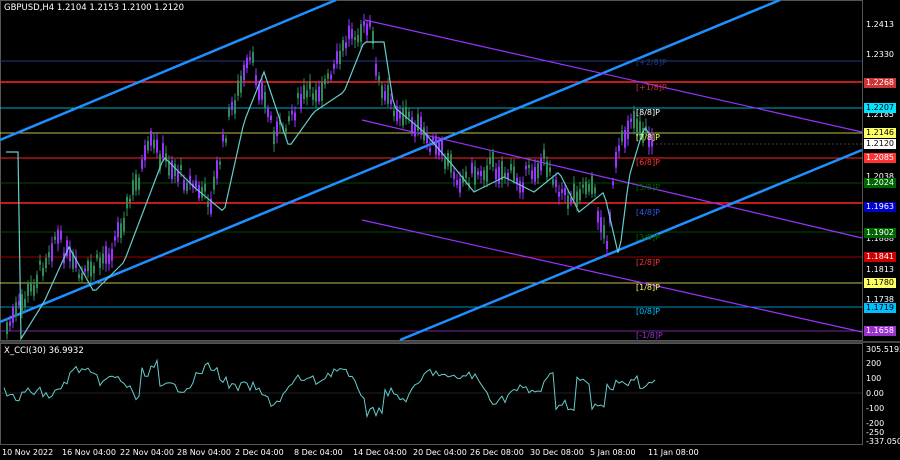 The image size is (900, 460). I want to click on trend-line-upper, so click(613, 76).